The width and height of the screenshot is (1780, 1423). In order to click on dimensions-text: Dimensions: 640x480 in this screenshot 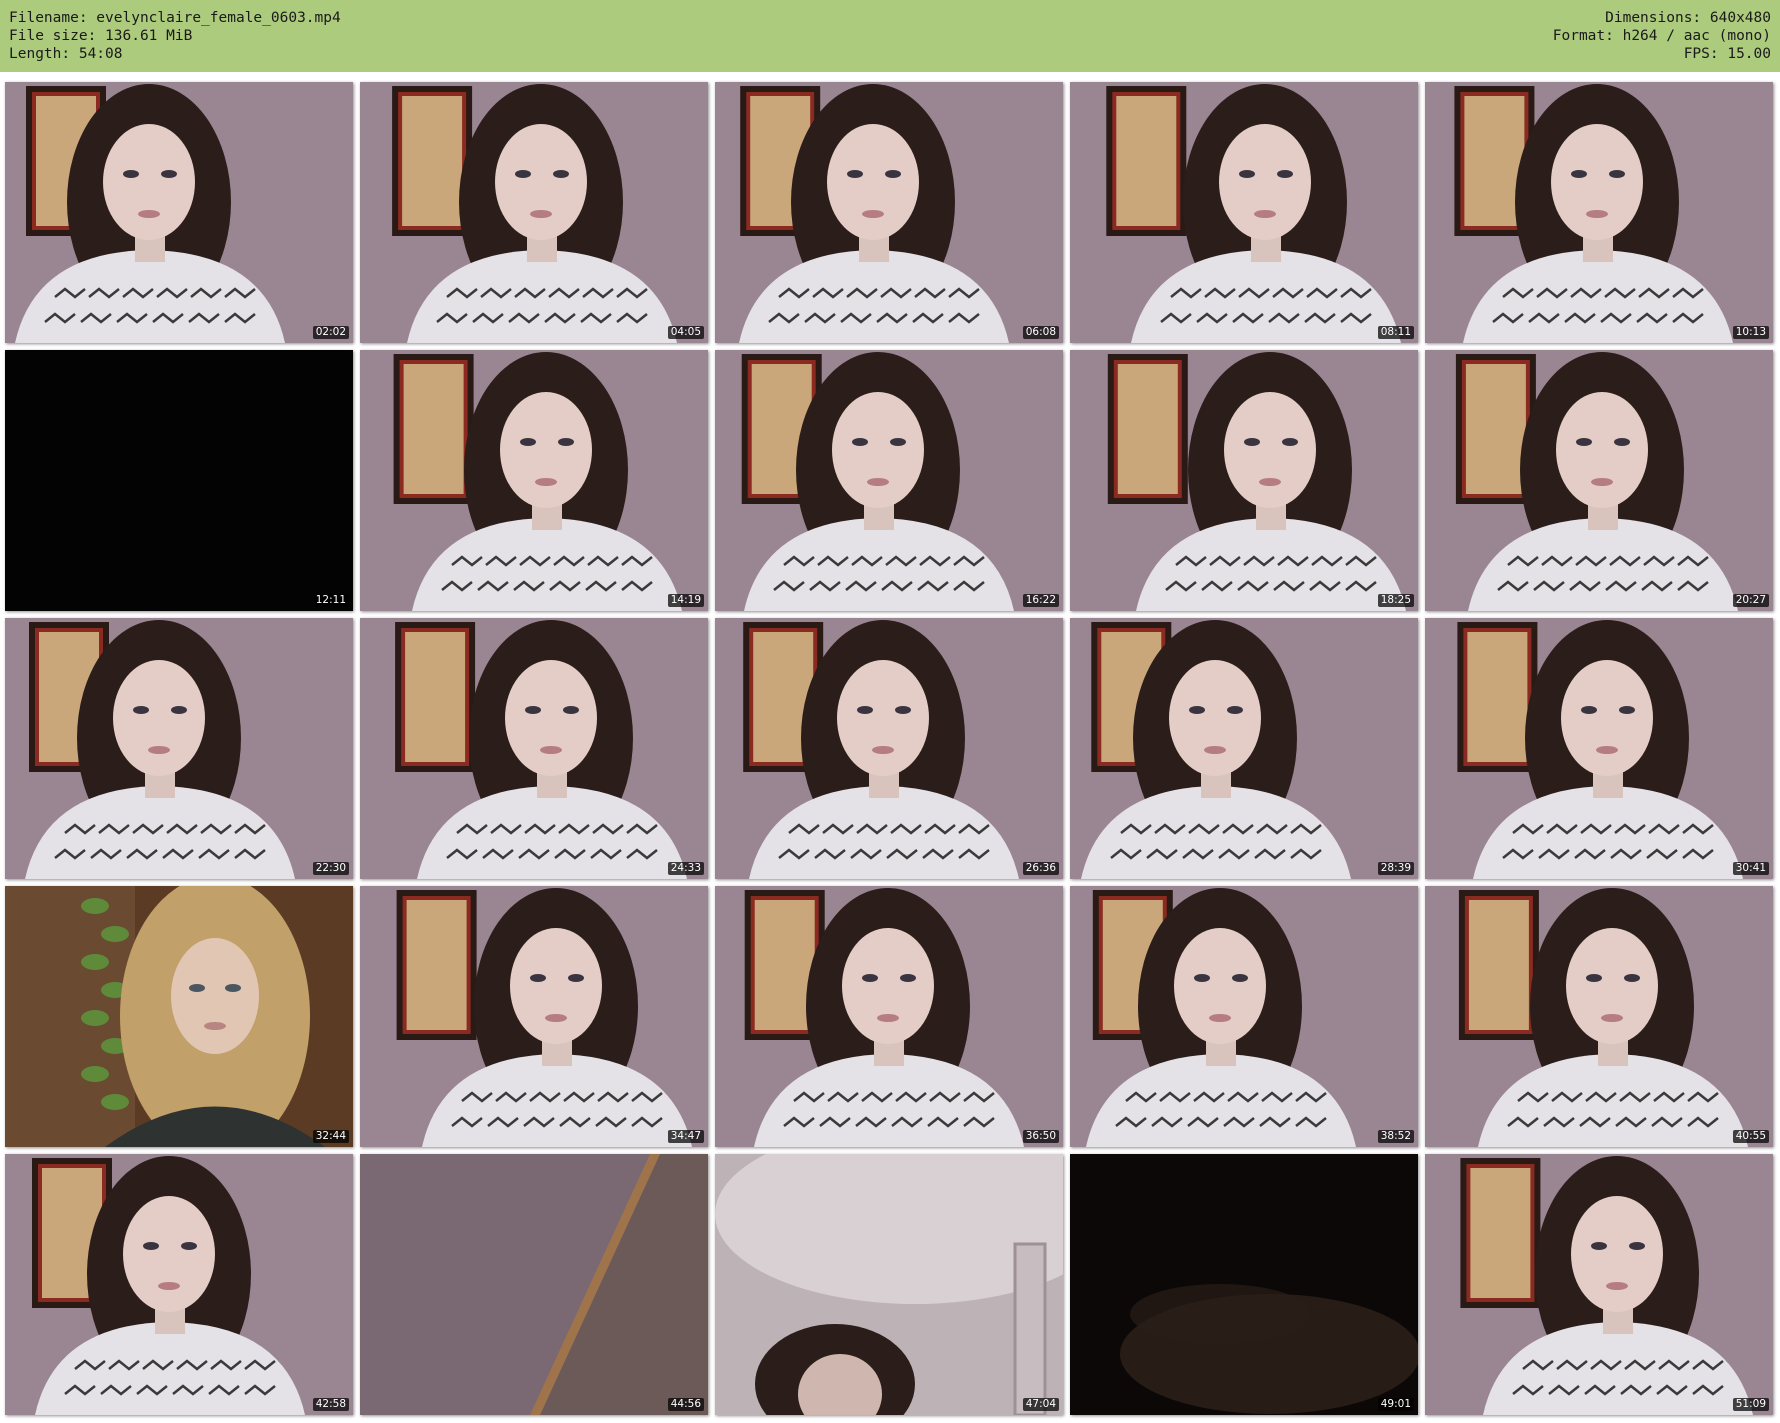, I will do `click(1688, 18)`.